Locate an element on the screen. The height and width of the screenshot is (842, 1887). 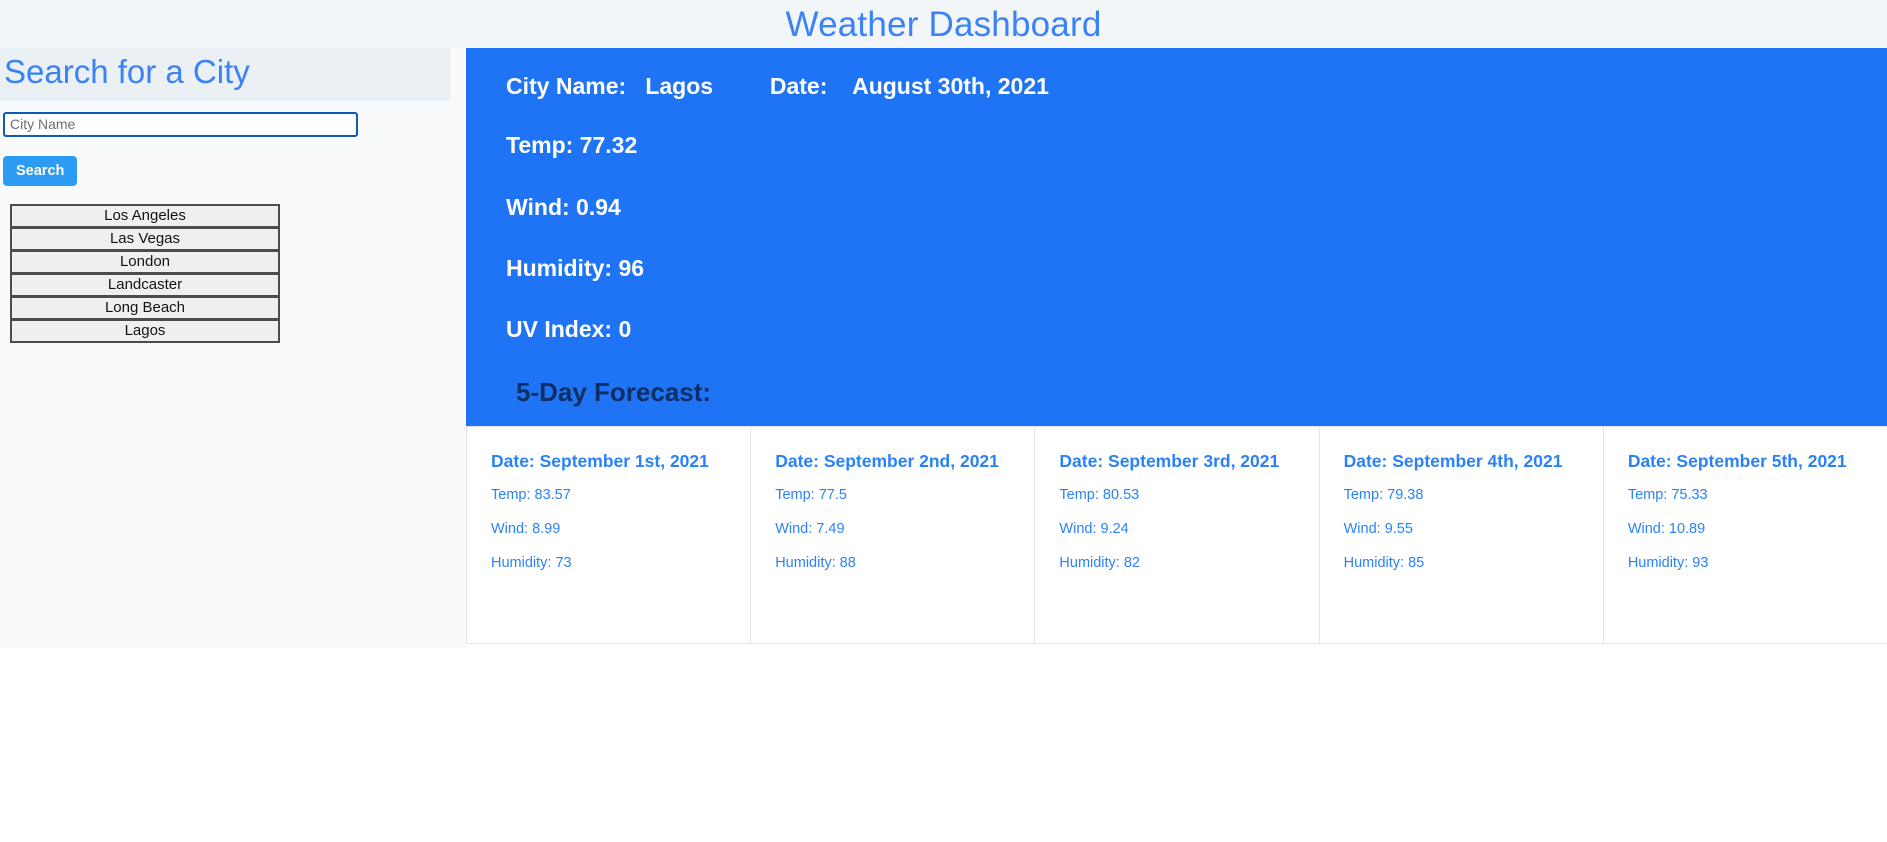
forecast-temp: Temp: 83.57 is located at coordinates (531, 494).